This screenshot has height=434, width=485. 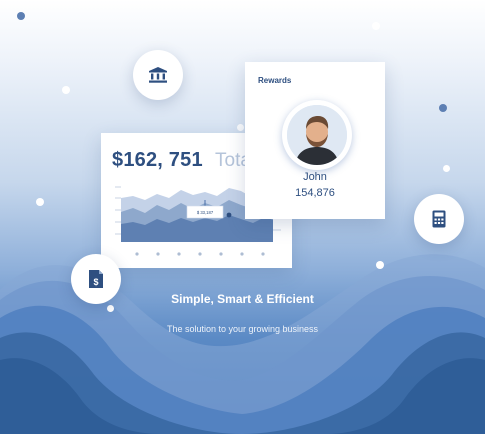 What do you see at coordinates (229, 215) in the screenshot?
I see `chart-highlight-point` at bounding box center [229, 215].